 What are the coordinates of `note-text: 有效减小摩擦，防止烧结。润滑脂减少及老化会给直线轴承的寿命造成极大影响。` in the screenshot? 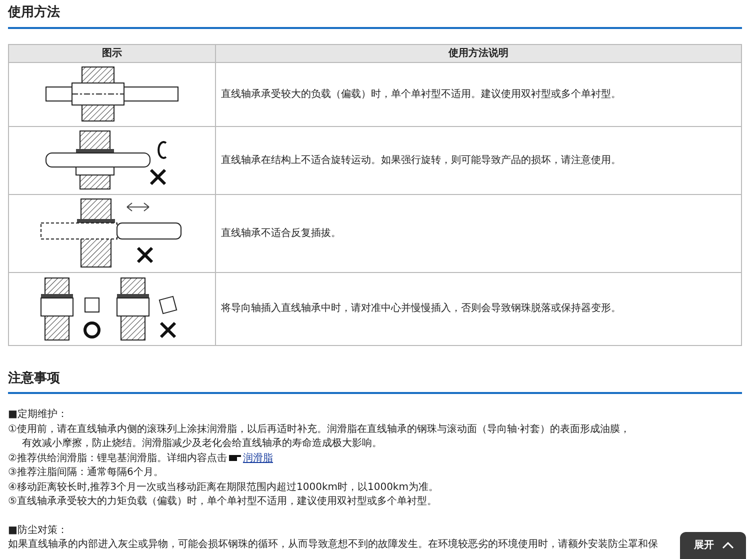 It's located at (202, 444).